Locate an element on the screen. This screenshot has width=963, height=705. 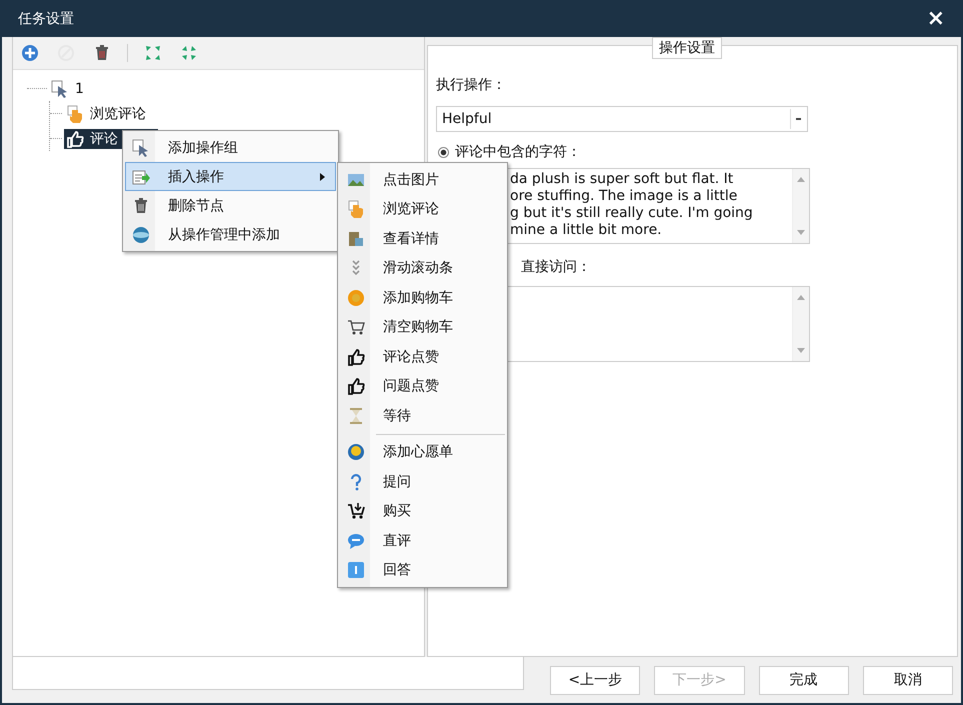
menu-item: 清空购物车 is located at coordinates (422, 327).